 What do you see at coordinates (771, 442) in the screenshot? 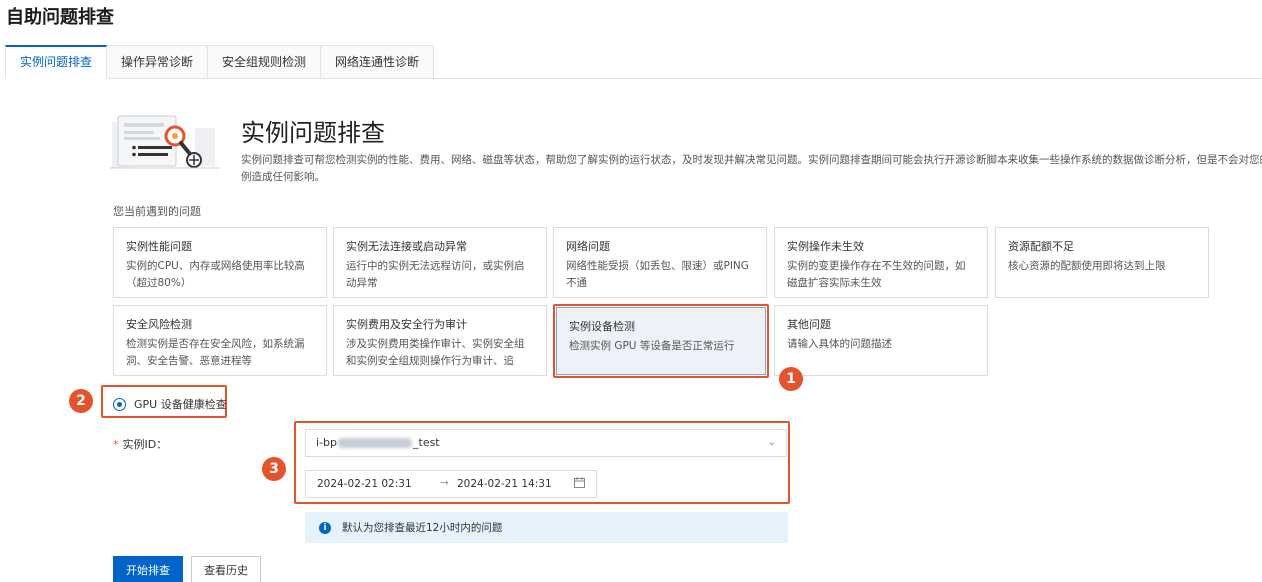
I see `chevron-down-icon: ⌄` at bounding box center [771, 442].